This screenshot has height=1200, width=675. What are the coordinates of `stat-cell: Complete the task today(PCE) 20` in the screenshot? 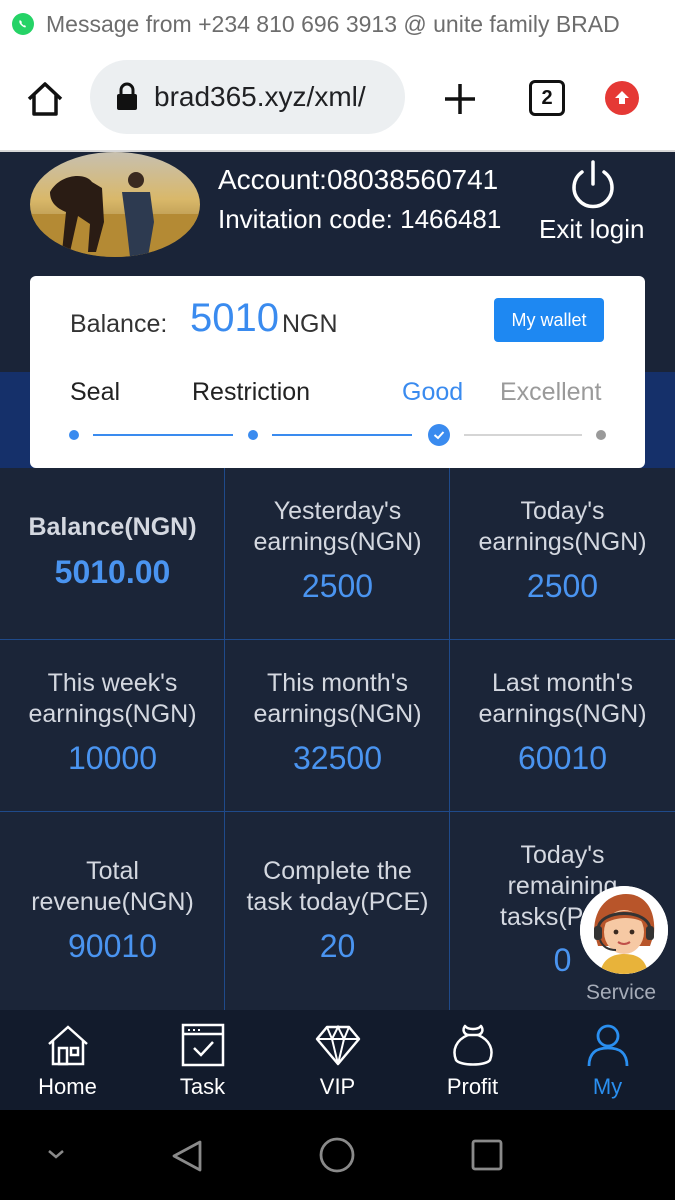 It's located at (337, 911).